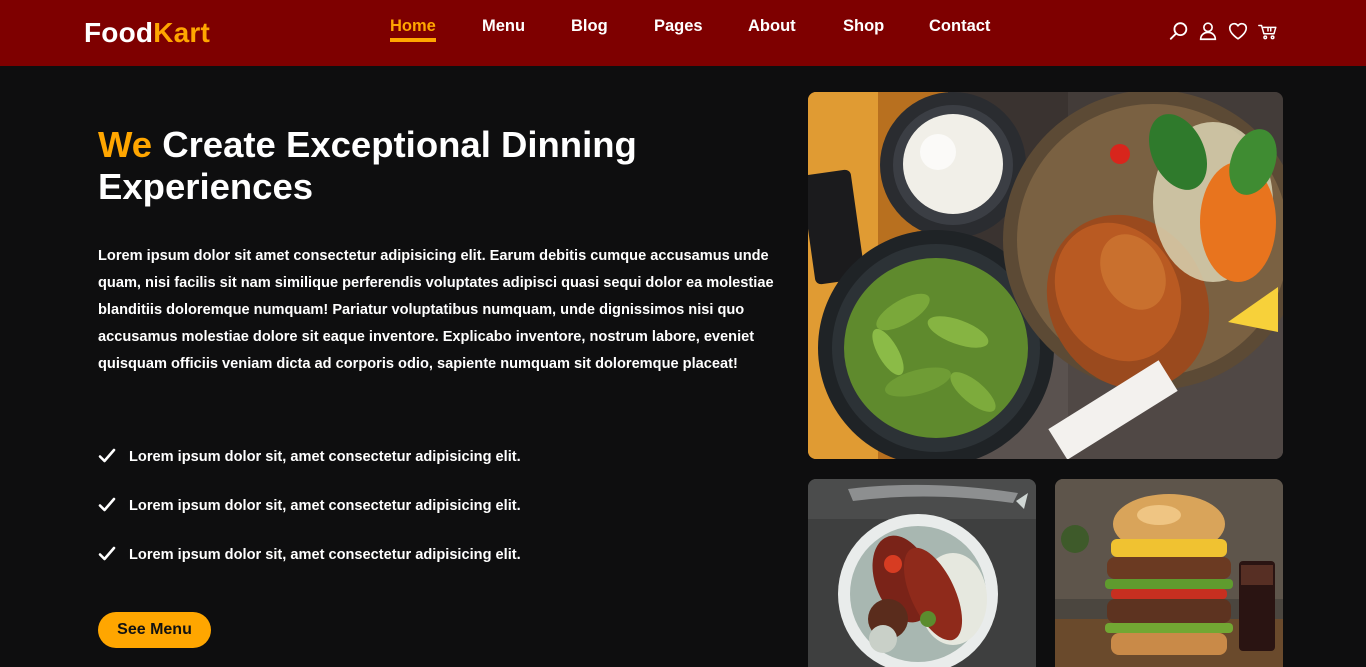  What do you see at coordinates (959, 26) in the screenshot?
I see `nav-contact: Contact` at bounding box center [959, 26].